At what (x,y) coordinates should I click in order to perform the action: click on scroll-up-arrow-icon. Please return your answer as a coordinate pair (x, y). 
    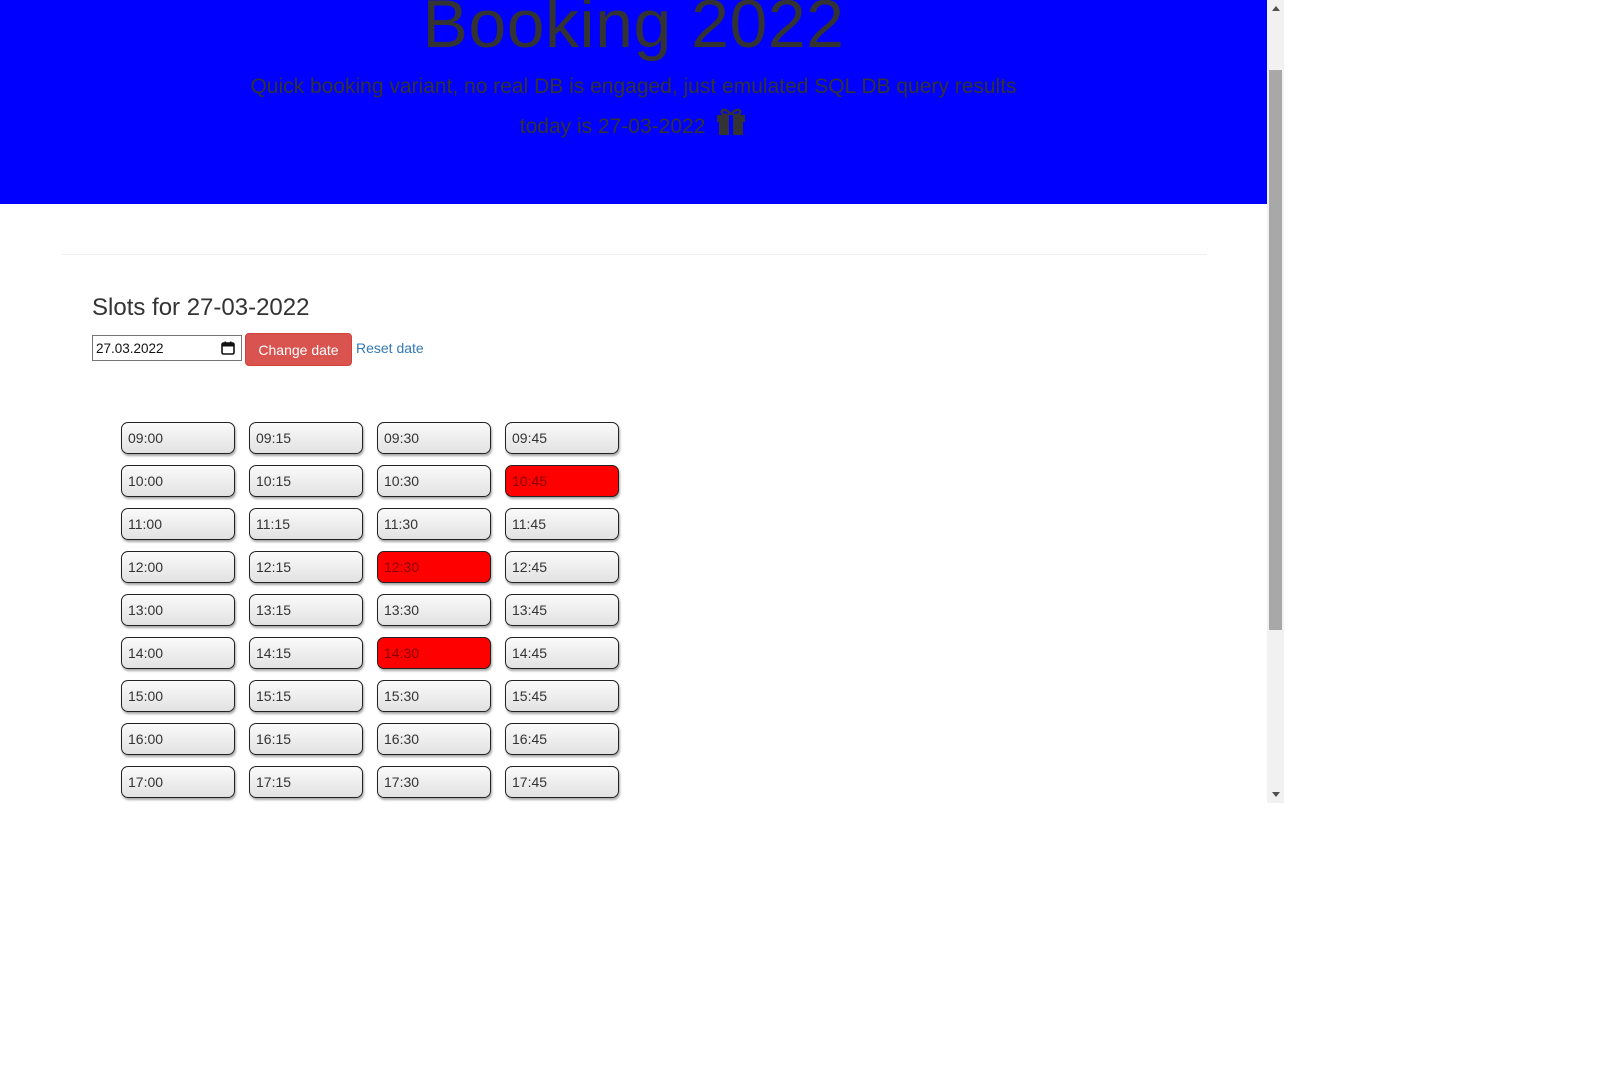
    Looking at the image, I should click on (1275, 8).